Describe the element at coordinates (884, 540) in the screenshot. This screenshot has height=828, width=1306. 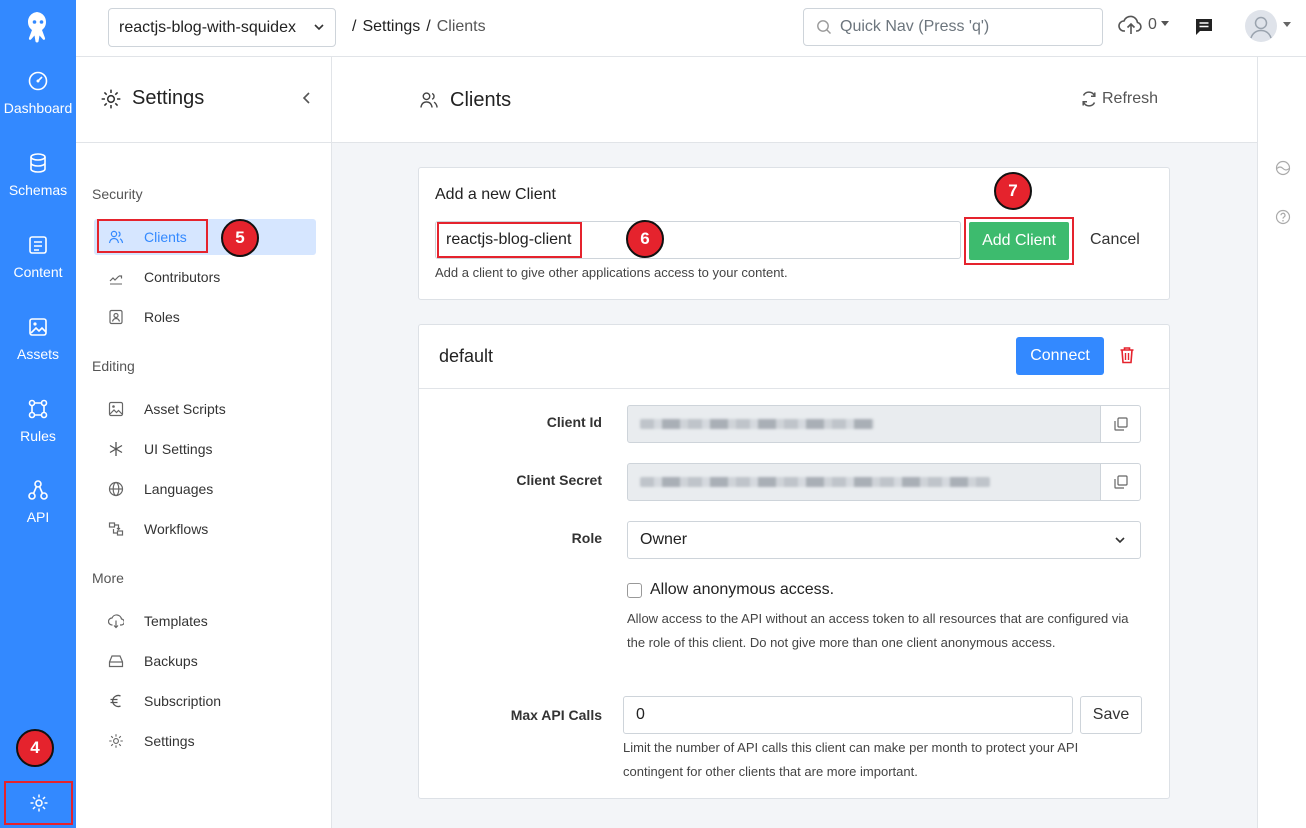
I see `role-select: Owner` at that location.